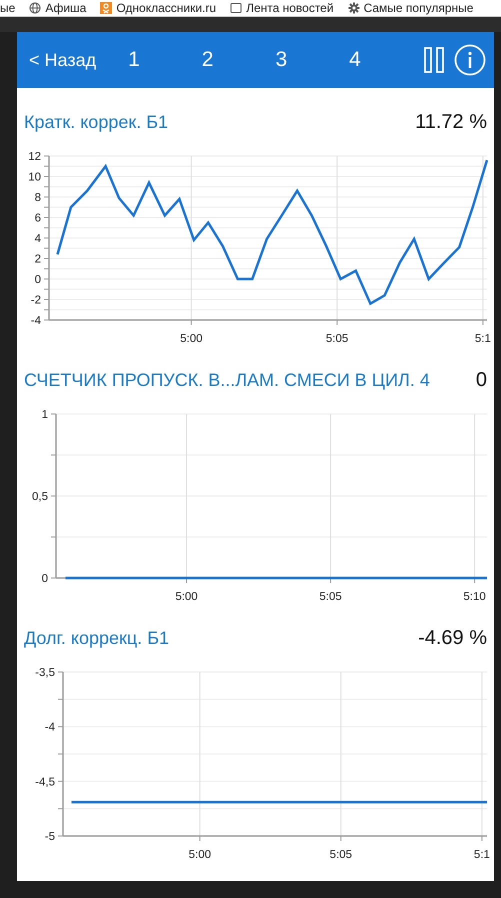 The image size is (501, 898). What do you see at coordinates (134, 60) in the screenshot?
I see `page-tab: 1` at bounding box center [134, 60].